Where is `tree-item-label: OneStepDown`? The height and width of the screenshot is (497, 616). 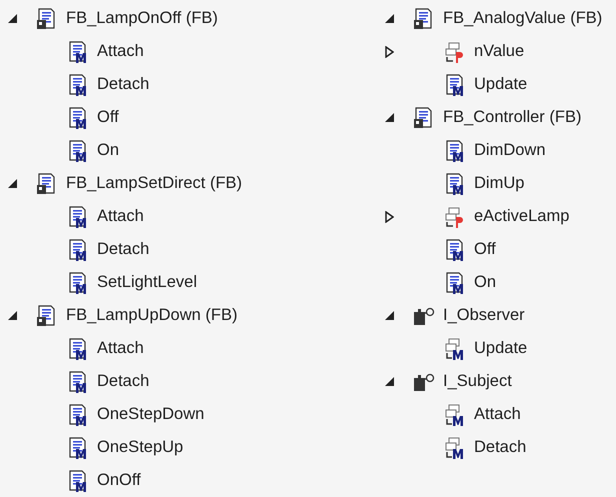 tree-item-label: OneStepDown is located at coordinates (150, 414).